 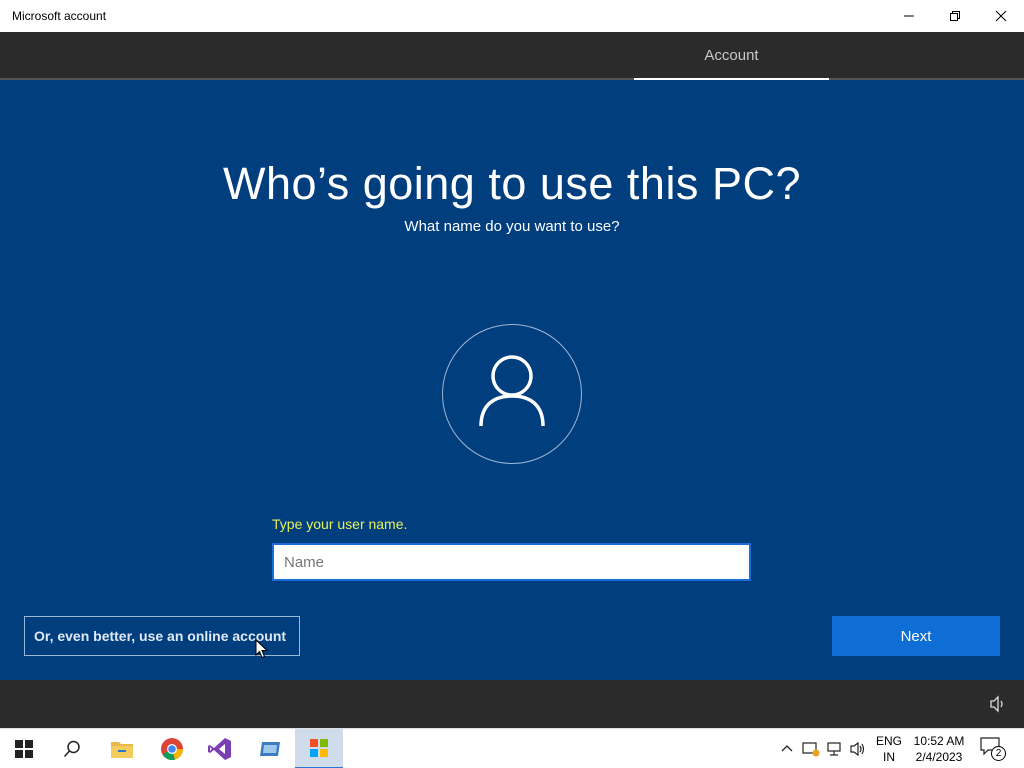 I want to click on language-region: IN, so click(x=889, y=757).